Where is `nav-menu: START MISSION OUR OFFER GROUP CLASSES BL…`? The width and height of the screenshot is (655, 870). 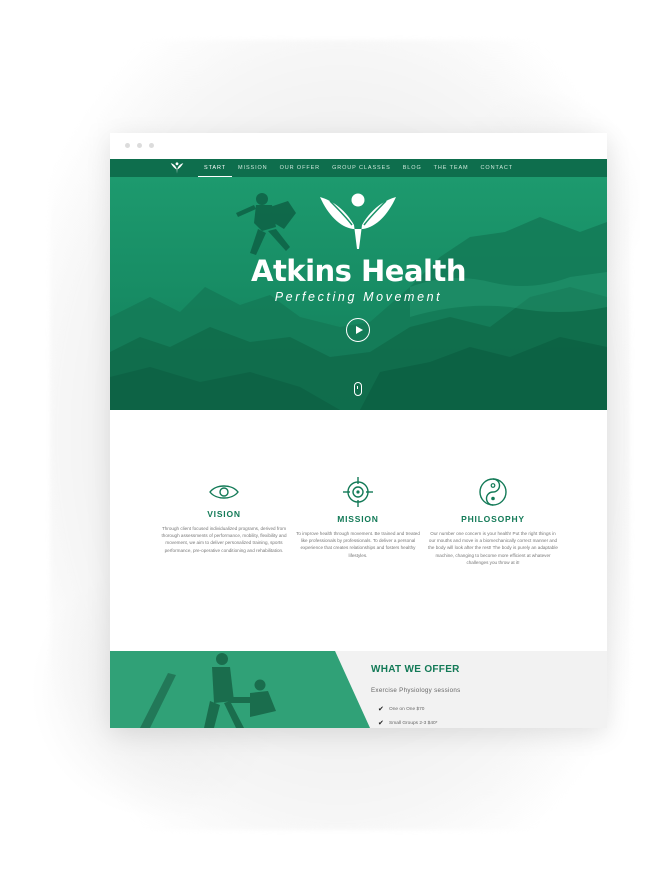 nav-menu: START MISSION OUR OFFER GROUP CLASSES BL… is located at coordinates (358, 168).